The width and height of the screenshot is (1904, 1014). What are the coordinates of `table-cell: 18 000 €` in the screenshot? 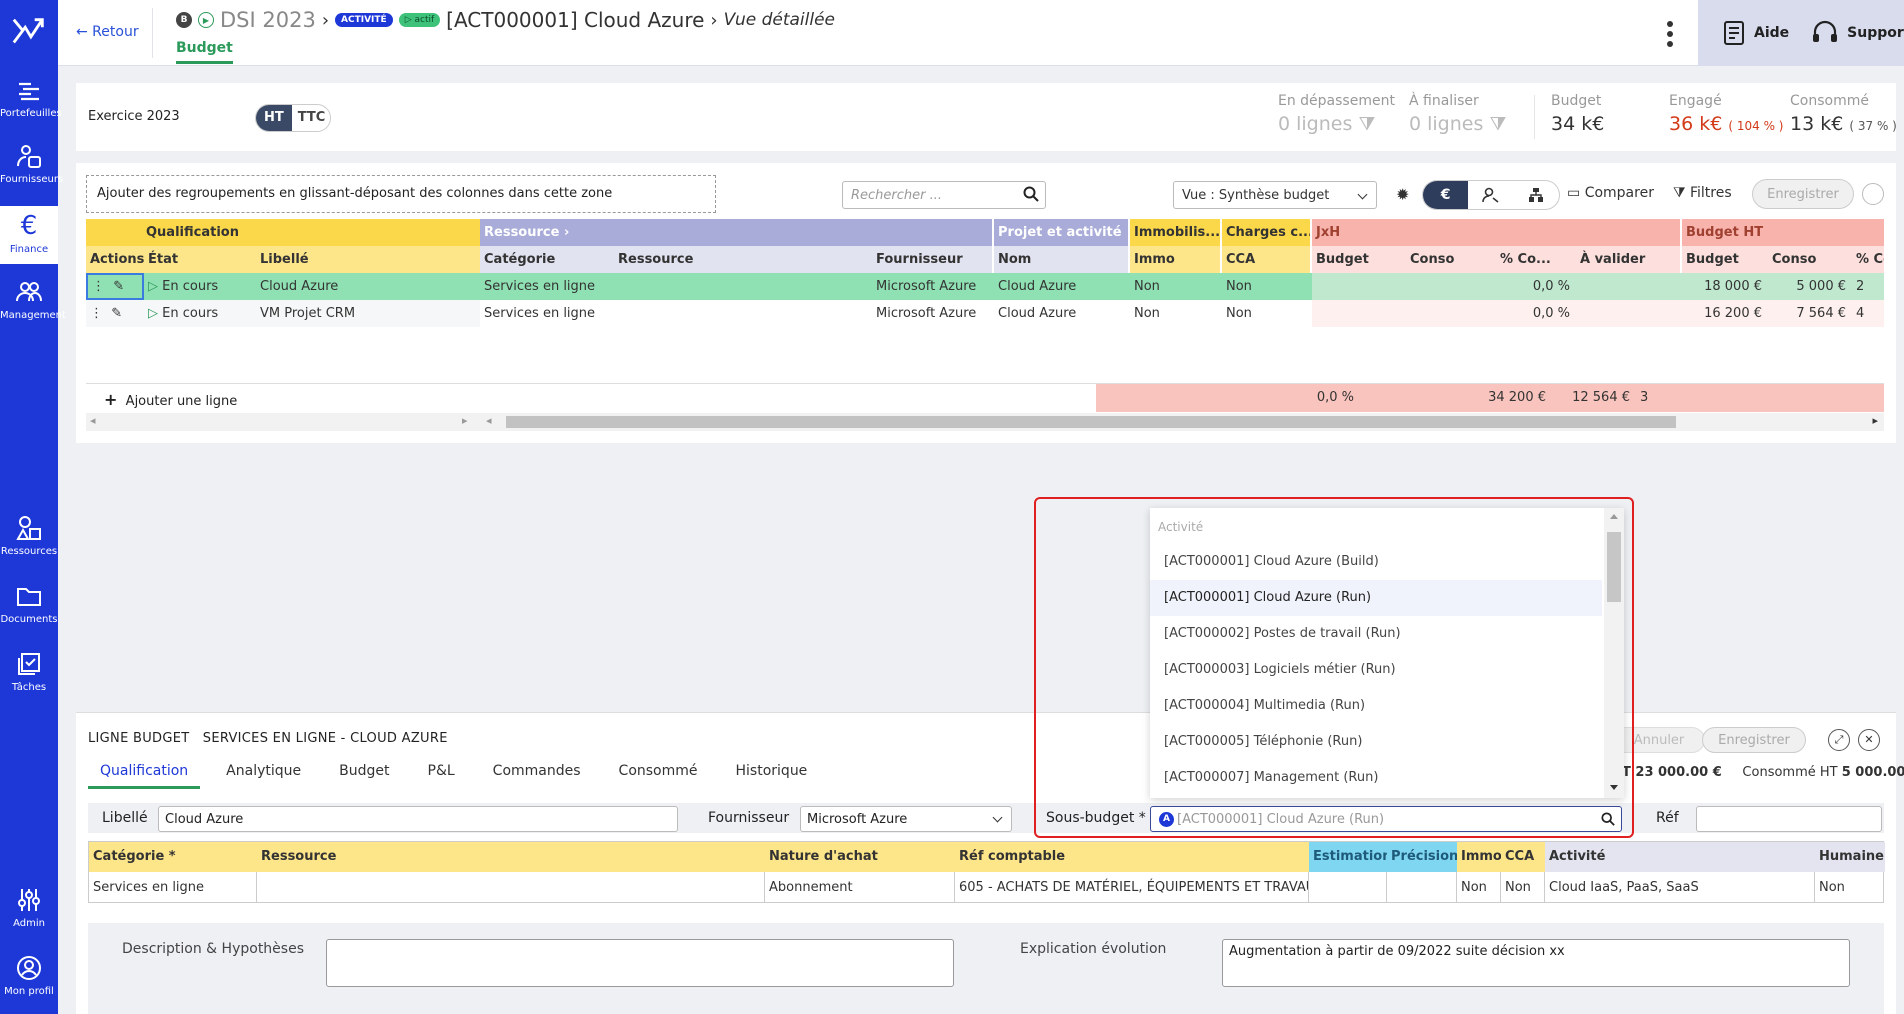 It's located at (1725, 286).